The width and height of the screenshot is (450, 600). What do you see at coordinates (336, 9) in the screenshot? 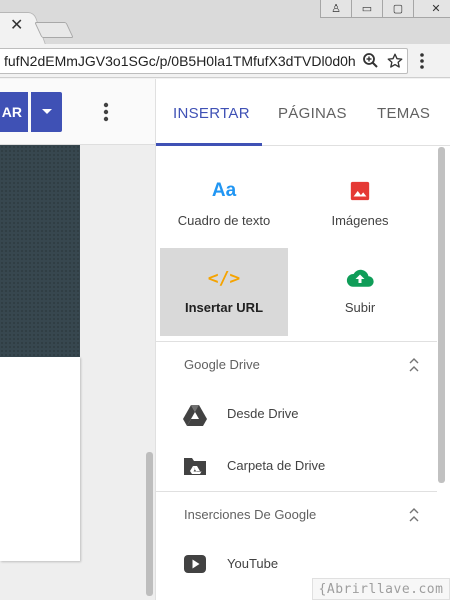
I see `user-icon: ♙` at bounding box center [336, 9].